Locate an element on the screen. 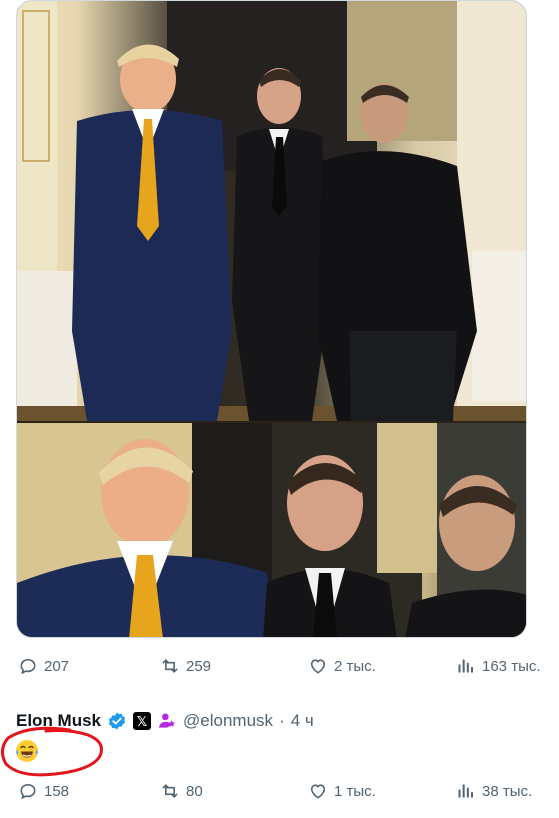 The image size is (559, 818). reply-views-count: 38 тыс. is located at coordinates (507, 791).